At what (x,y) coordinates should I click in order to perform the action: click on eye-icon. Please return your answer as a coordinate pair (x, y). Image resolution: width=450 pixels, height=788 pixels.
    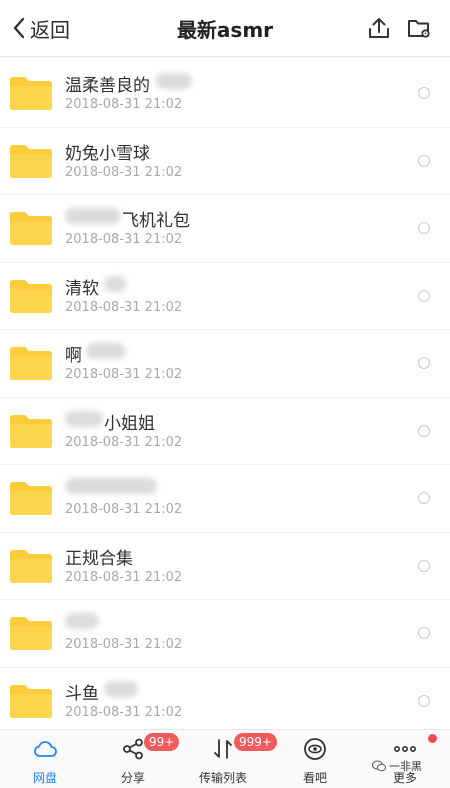
    Looking at the image, I should click on (315, 749).